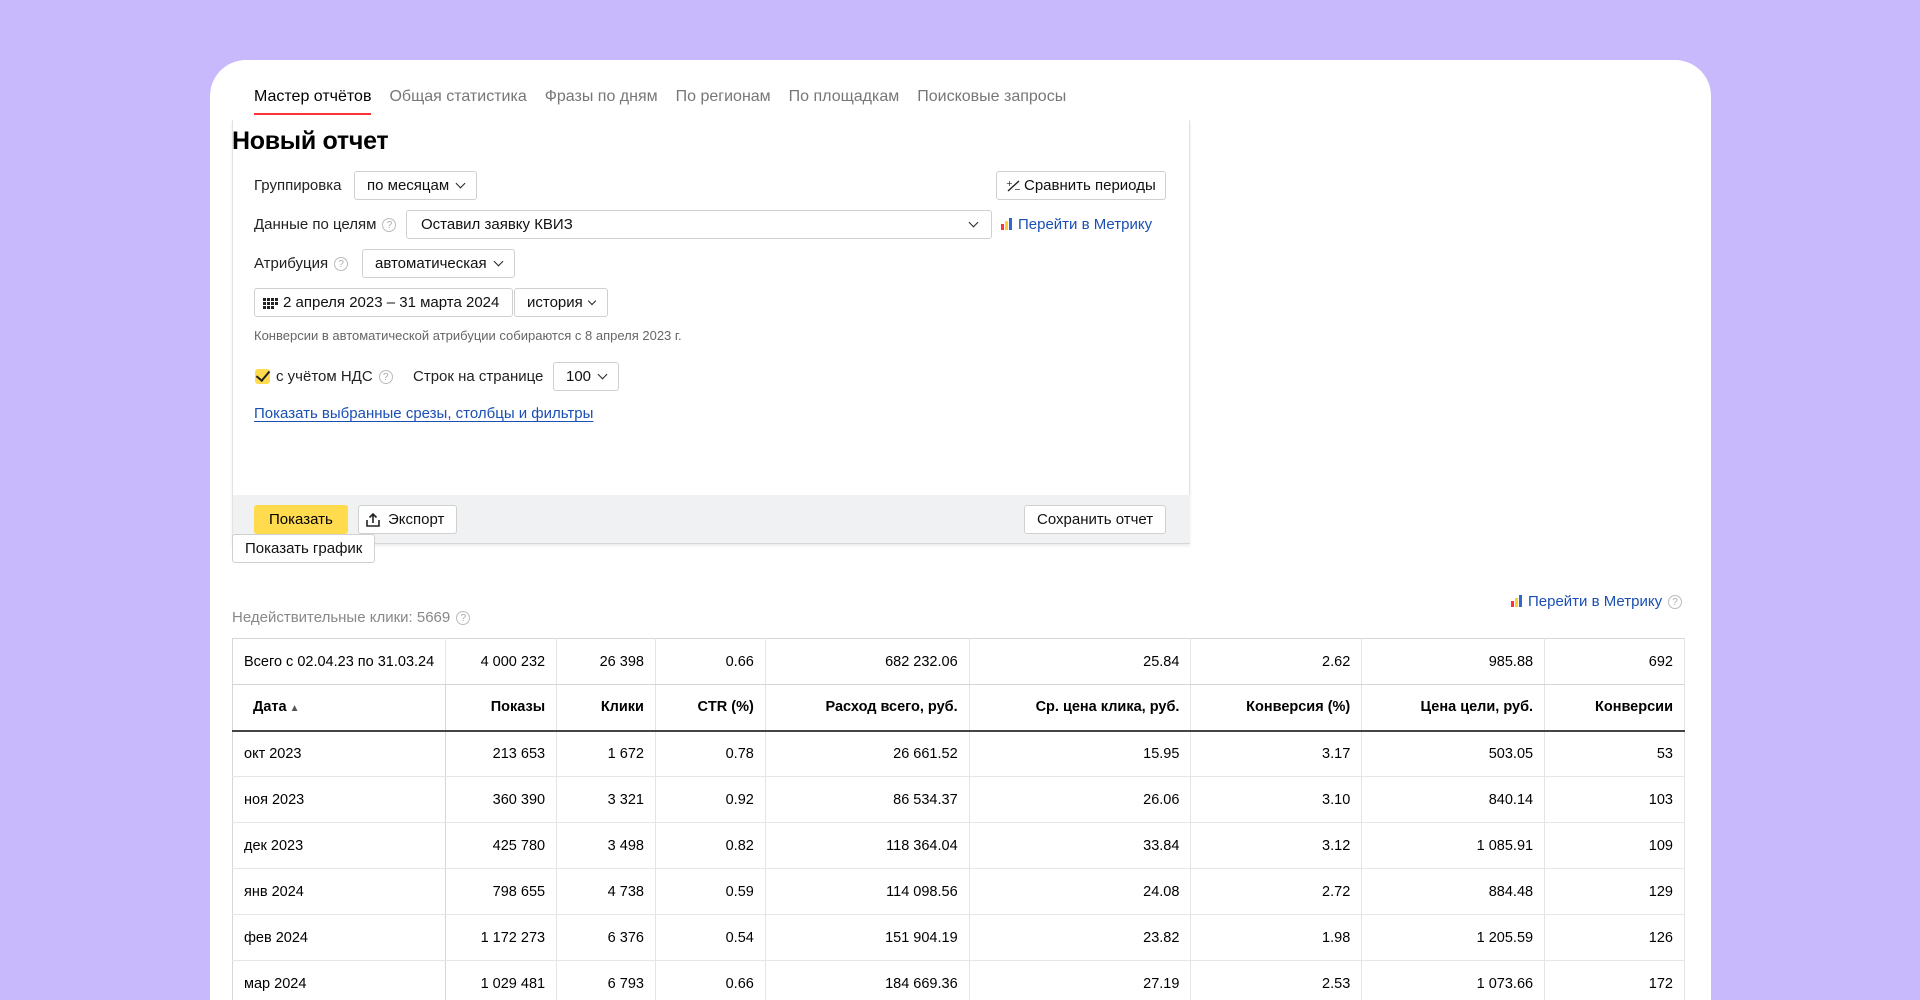 The height and width of the screenshot is (1000, 1920). What do you see at coordinates (1453, 845) in the screenshot?
I see `cell-goal-cost: 1 085.91` at bounding box center [1453, 845].